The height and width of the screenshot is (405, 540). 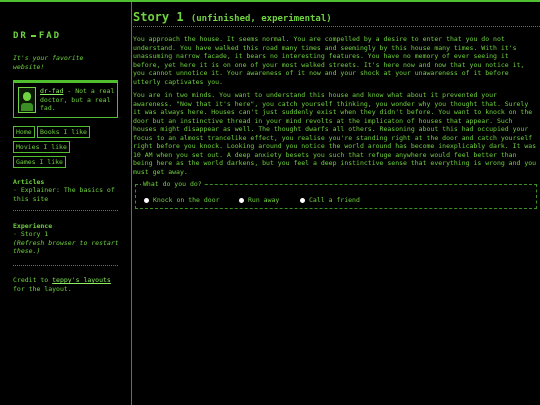 I want to click on article-item-explainer: · Explainer: The basics of this site, so click(x=67, y=194).